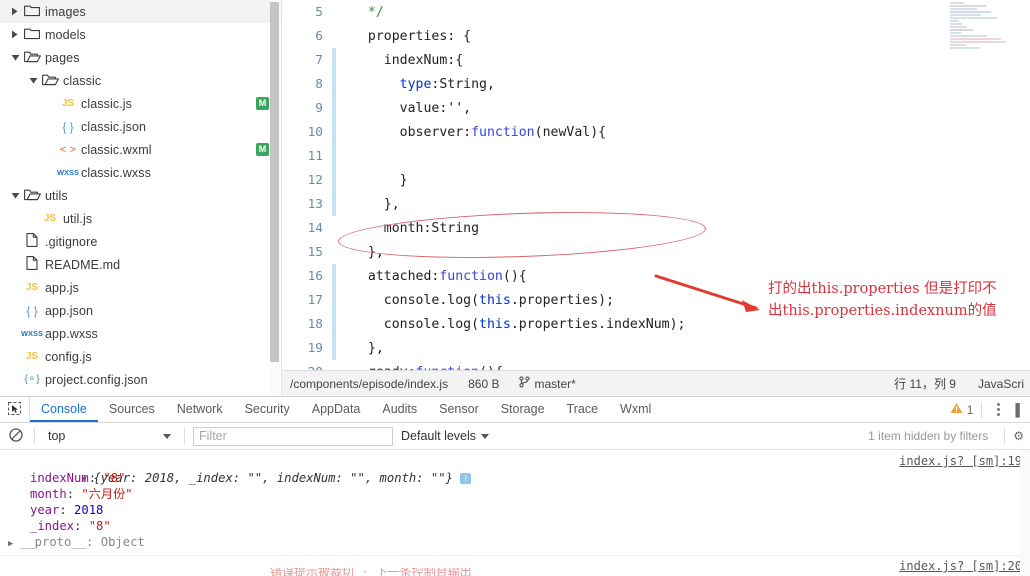 The height and width of the screenshot is (576, 1030). What do you see at coordinates (656, 84) in the screenshot?
I see `code-line: 8 type:String,` at bounding box center [656, 84].